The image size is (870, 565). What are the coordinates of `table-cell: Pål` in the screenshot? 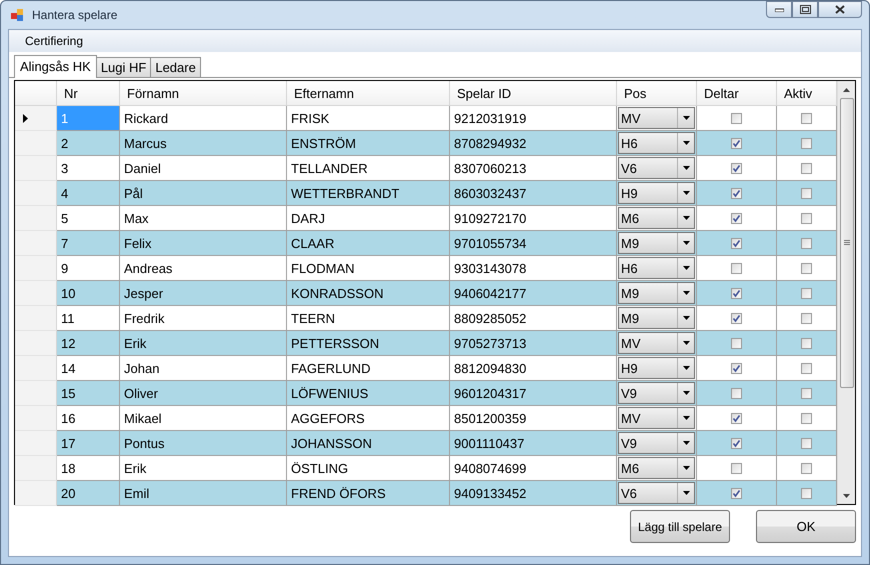 It's located at (203, 193).